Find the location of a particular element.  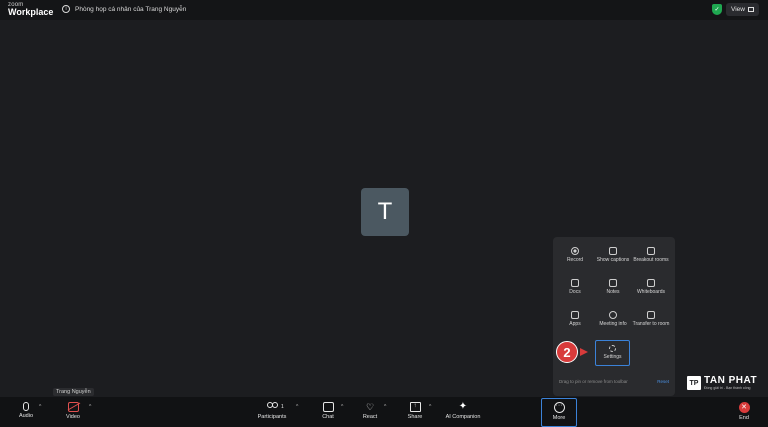

settings-item: Settings is located at coordinates (612, 353).